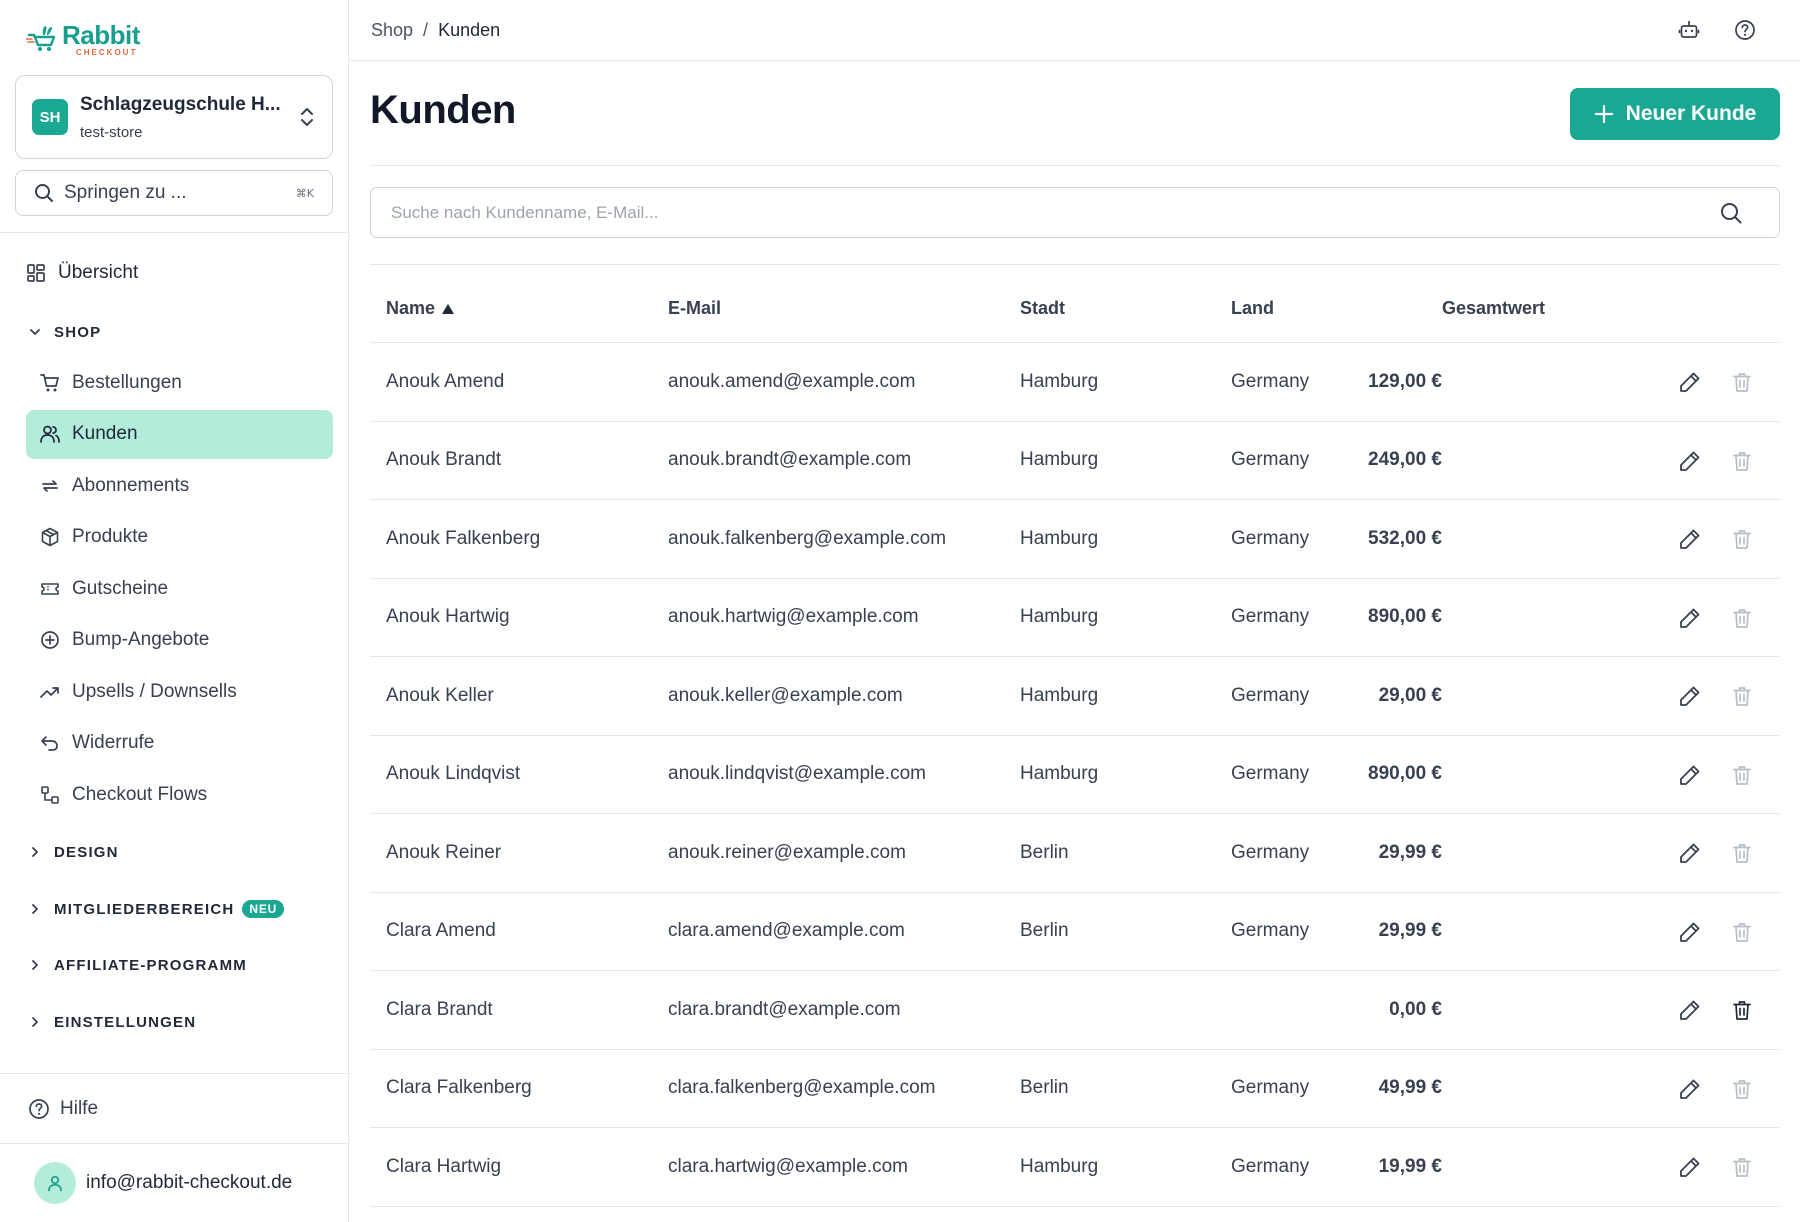 The image size is (1800, 1222). Describe the element at coordinates (55, 1183) in the screenshot. I see `user-icon` at that location.